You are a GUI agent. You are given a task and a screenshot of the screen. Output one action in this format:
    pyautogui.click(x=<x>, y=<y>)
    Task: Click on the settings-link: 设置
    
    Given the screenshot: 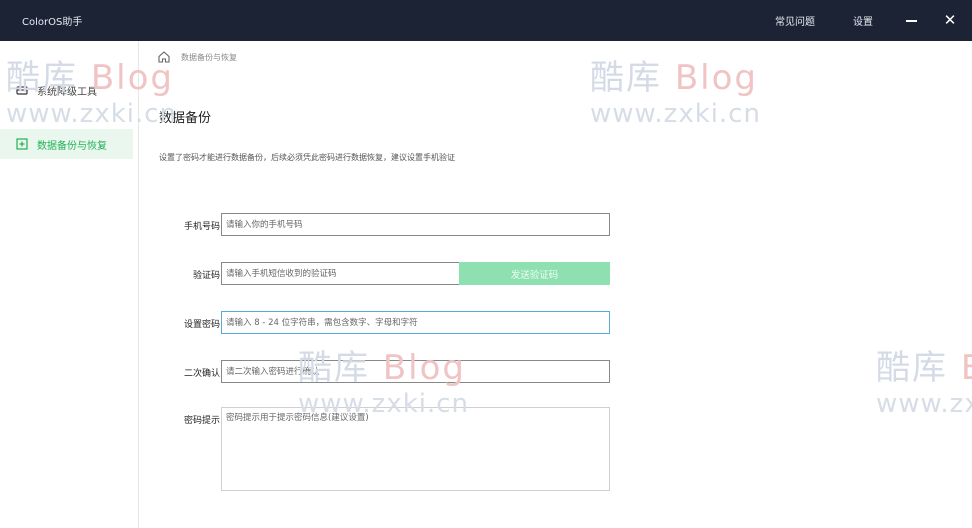 What is the action you would take?
    pyautogui.click(x=863, y=20)
    